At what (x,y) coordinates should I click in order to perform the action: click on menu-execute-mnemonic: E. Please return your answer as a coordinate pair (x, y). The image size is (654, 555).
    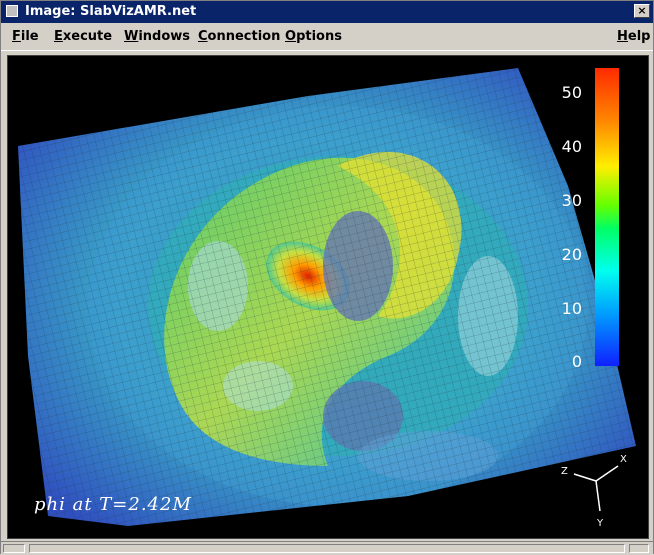
    Looking at the image, I should click on (58, 36).